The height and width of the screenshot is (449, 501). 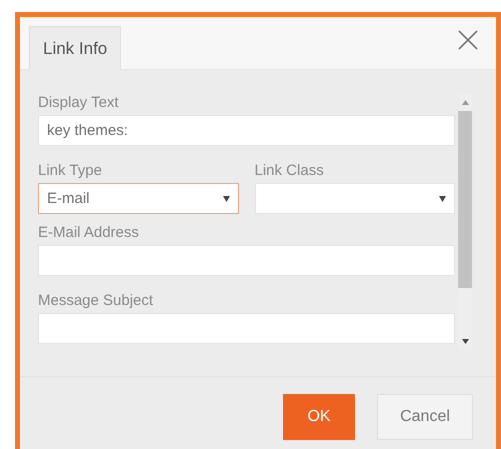 I want to click on field-label: E-Mail Address, so click(x=88, y=233).